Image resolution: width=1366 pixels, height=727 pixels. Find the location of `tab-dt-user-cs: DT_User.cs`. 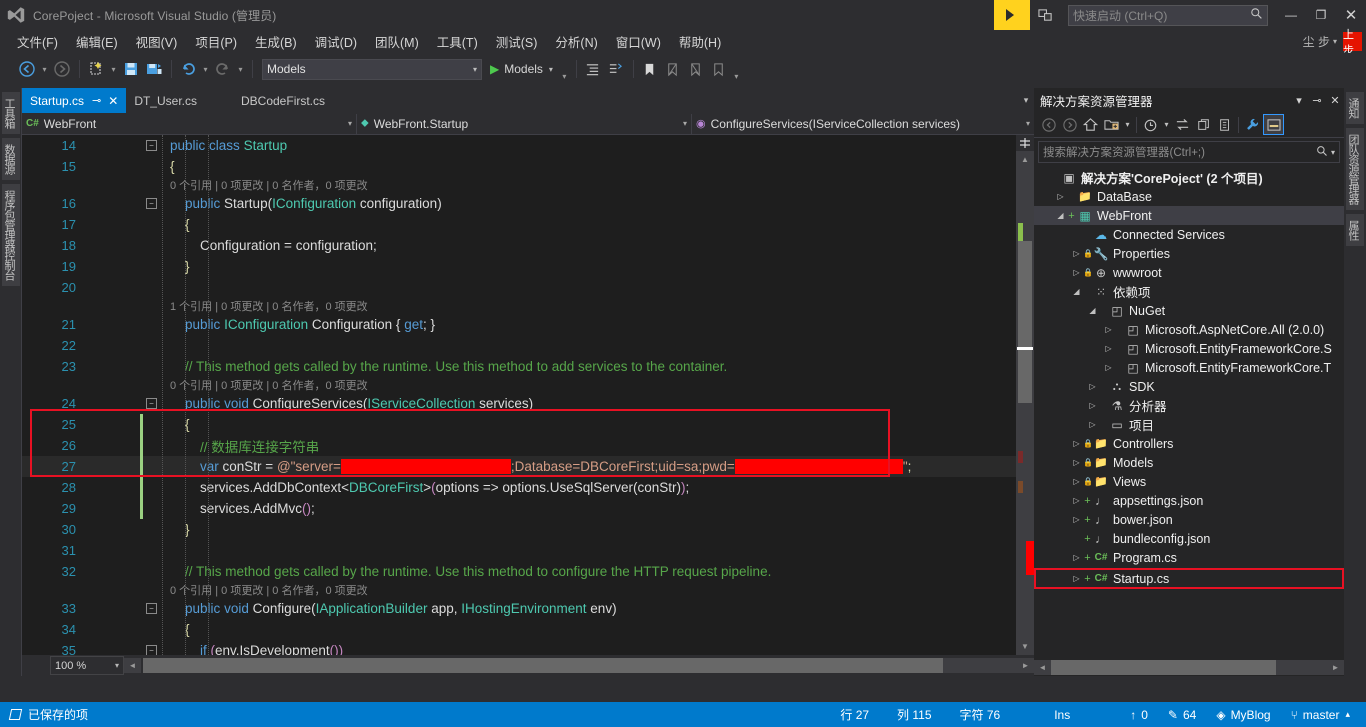

tab-dt-user-cs: DT_User.cs is located at coordinates (165, 100).